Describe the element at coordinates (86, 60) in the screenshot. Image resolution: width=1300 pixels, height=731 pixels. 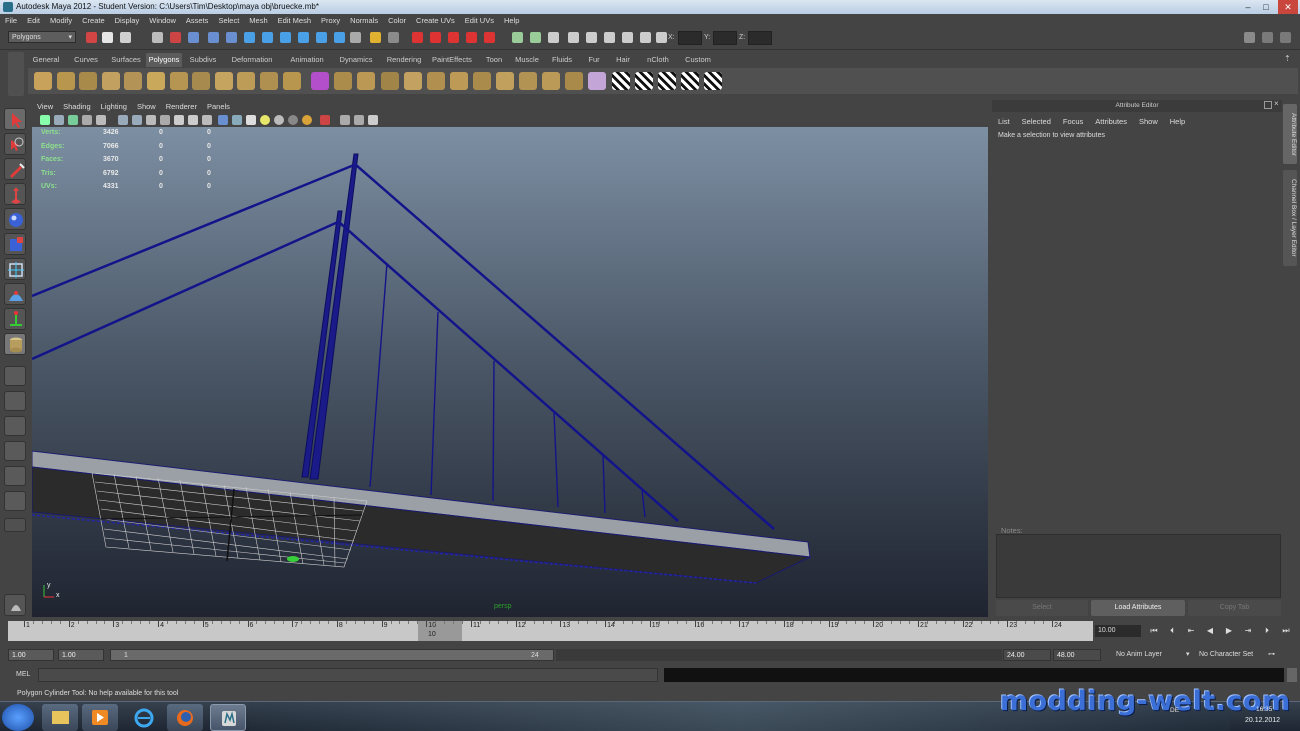
I see `shelf-tab-curves: Curves` at that location.